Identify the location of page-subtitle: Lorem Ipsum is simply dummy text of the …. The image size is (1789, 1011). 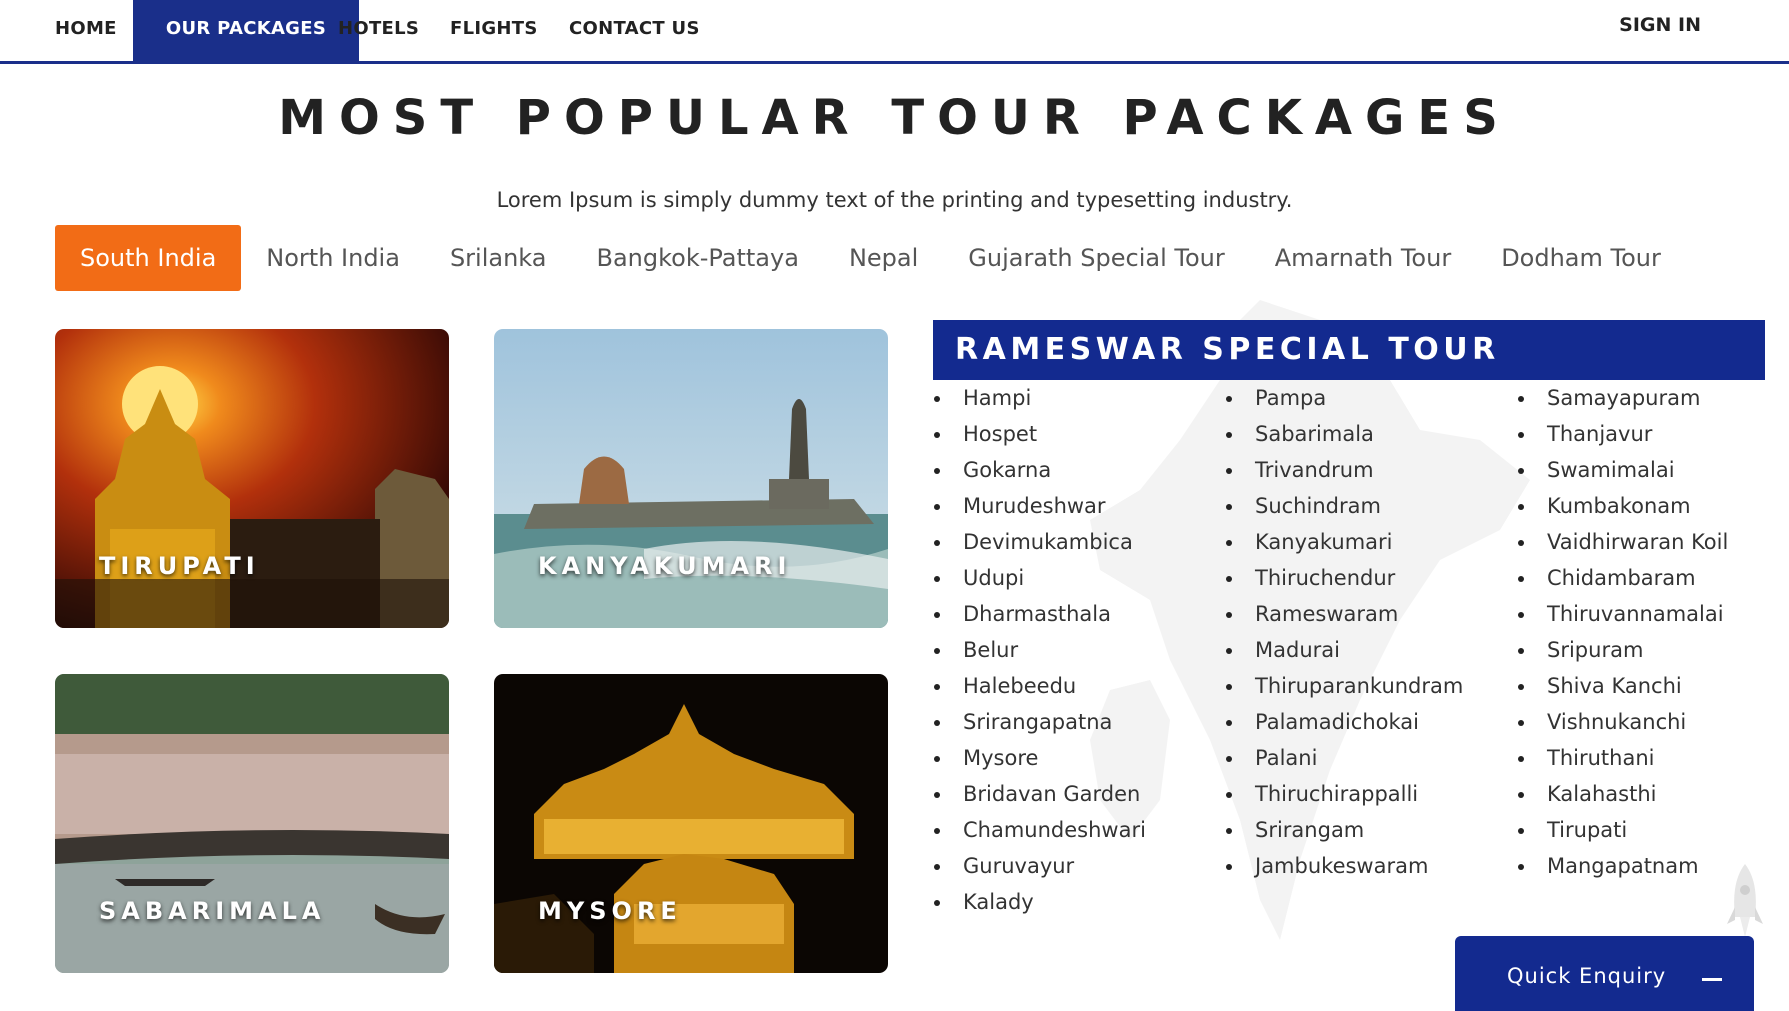
(894, 200).